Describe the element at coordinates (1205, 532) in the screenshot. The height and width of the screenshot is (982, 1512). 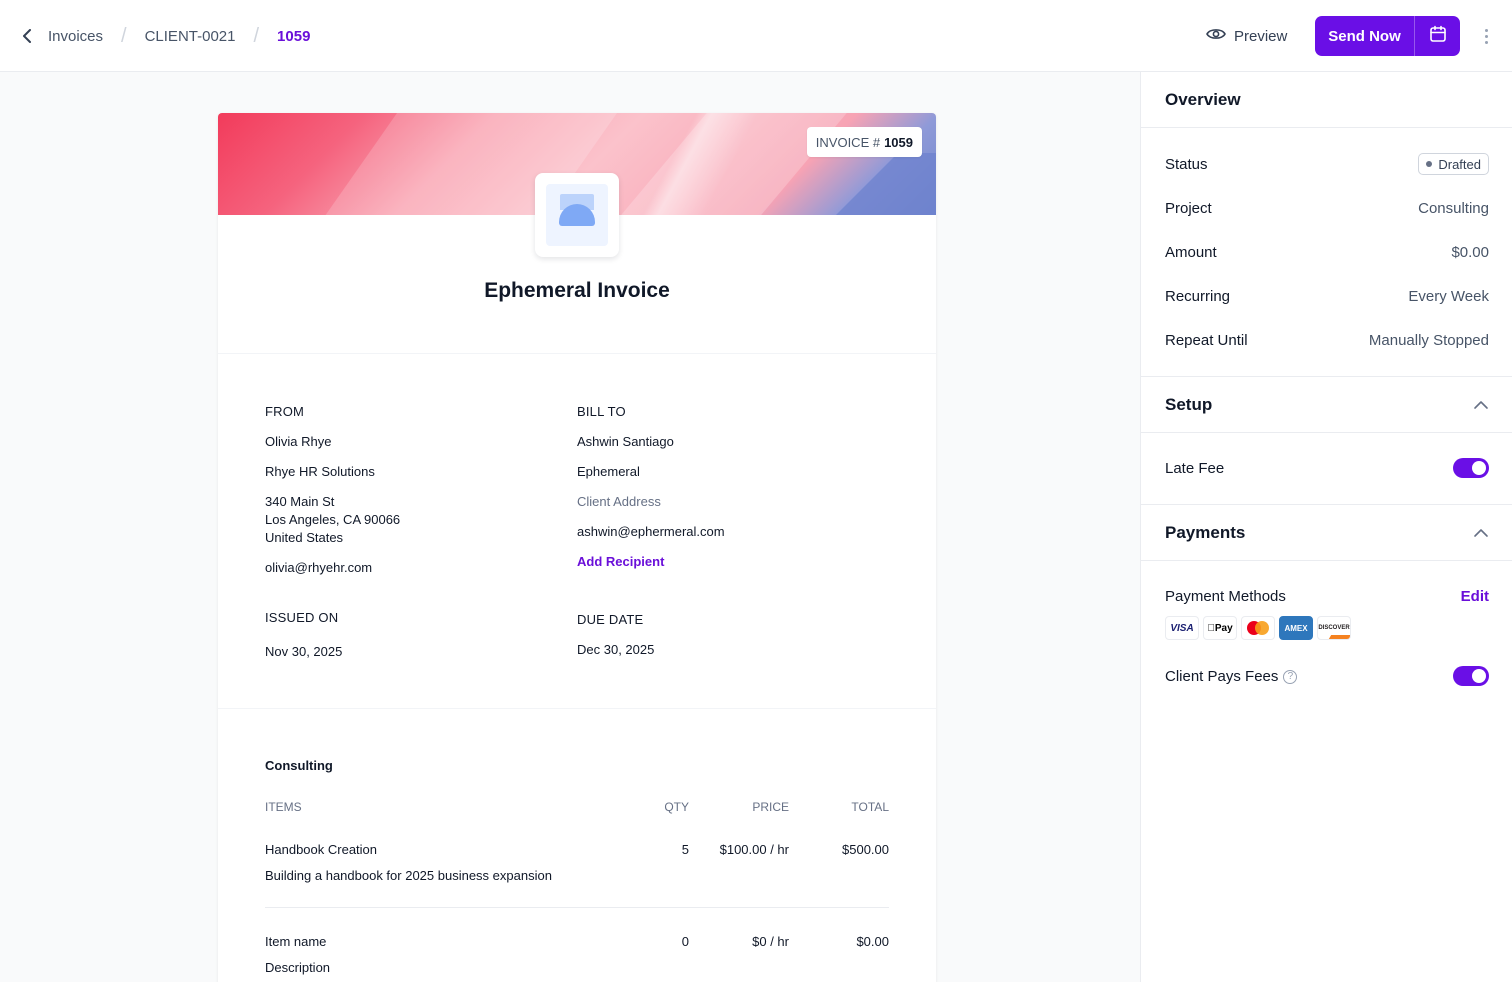
I see `payments-title: Payments` at that location.